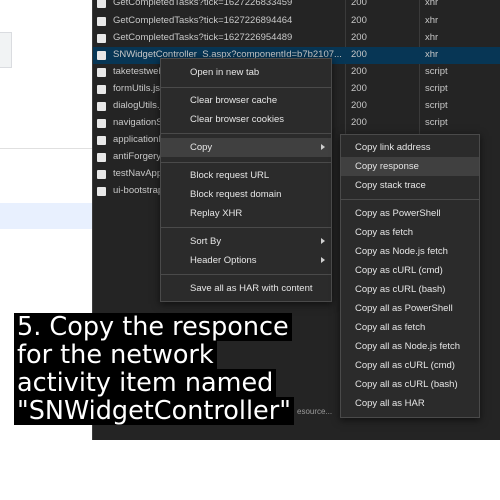 The image size is (500, 500). I want to click on menu-item-copy-response: Copy response, so click(410, 166).